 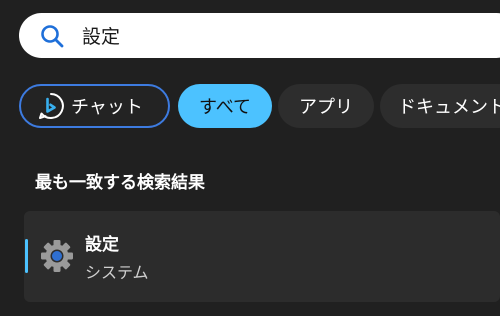 What do you see at coordinates (449, 107) in the screenshot?
I see `tab-documents-label: ドキュメント` at bounding box center [449, 107].